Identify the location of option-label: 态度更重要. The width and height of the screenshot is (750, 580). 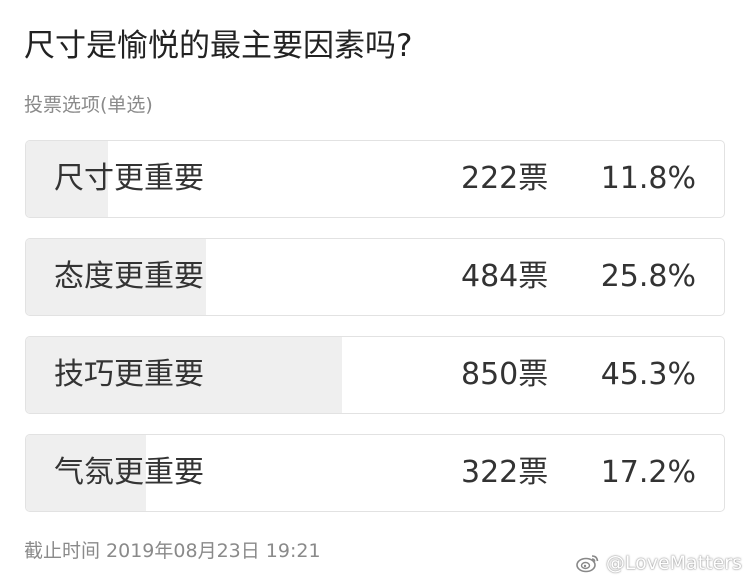
(129, 276).